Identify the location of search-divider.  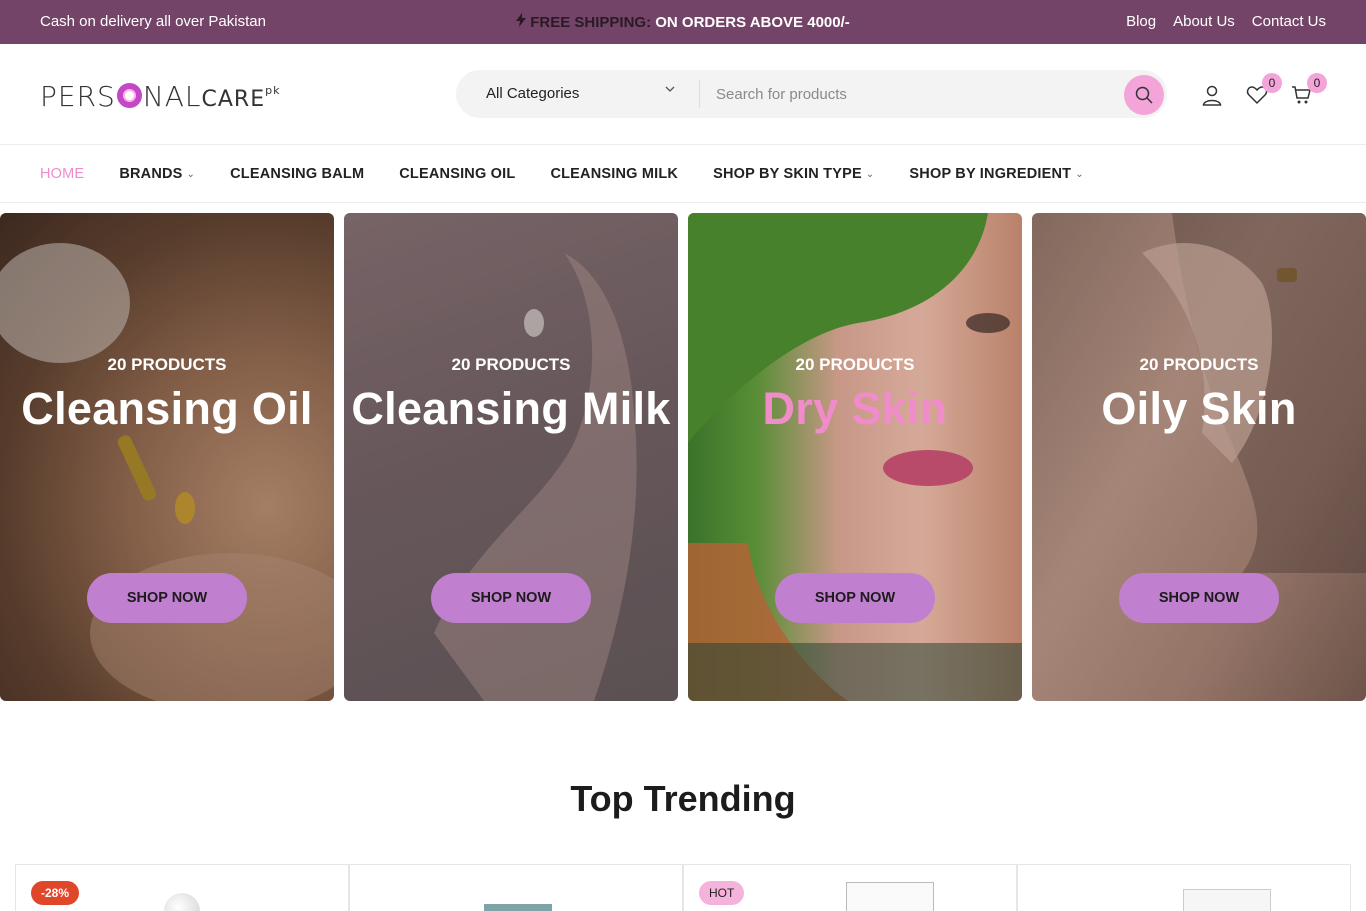
(699, 94).